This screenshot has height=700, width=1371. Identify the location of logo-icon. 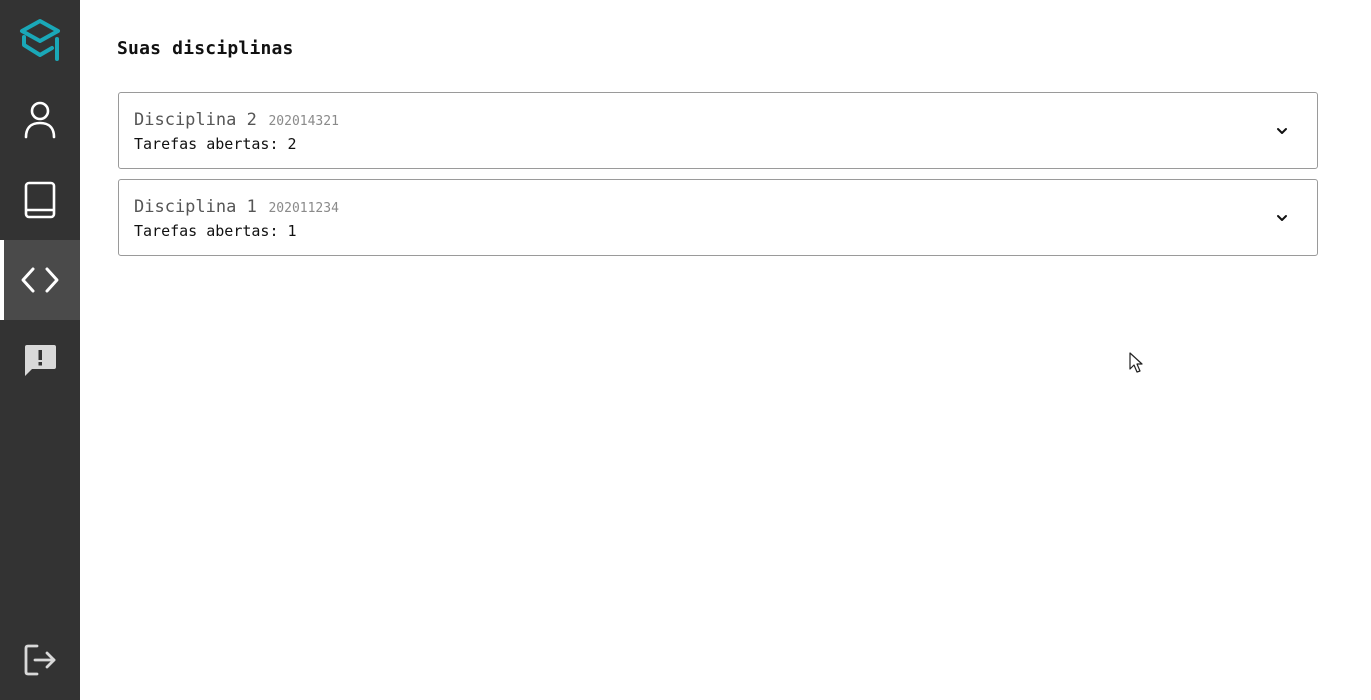
(40, 40).